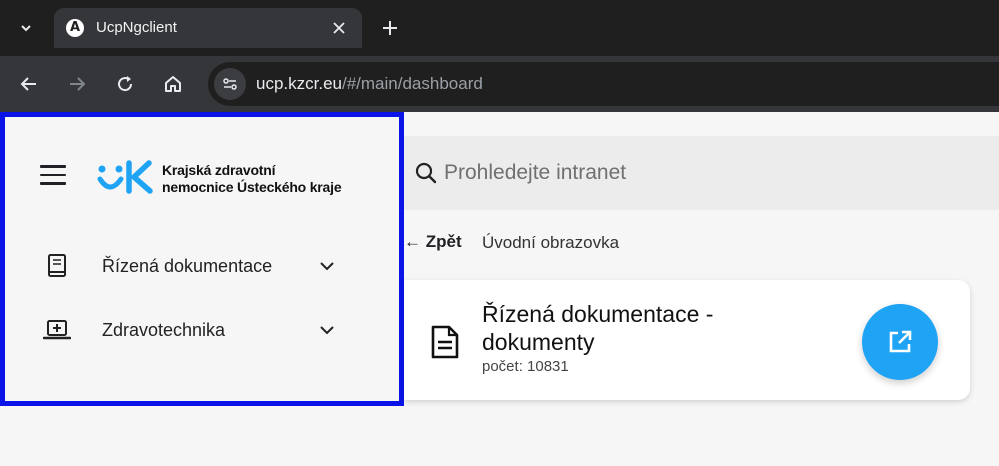 The width and height of the screenshot is (999, 466). Describe the element at coordinates (136, 27) in the screenshot. I see `tab-title: UcpNgclient` at that location.